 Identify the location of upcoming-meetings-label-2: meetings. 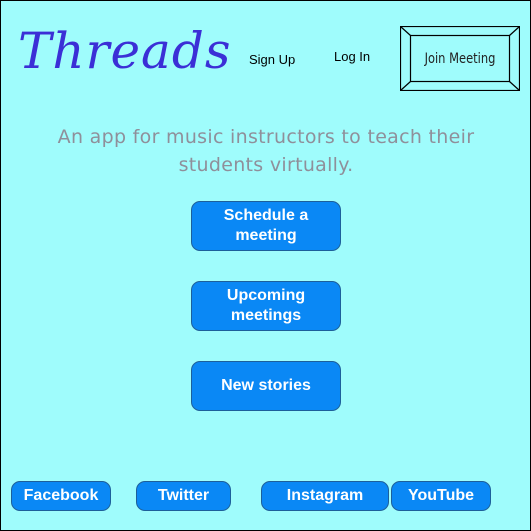
(266, 315).